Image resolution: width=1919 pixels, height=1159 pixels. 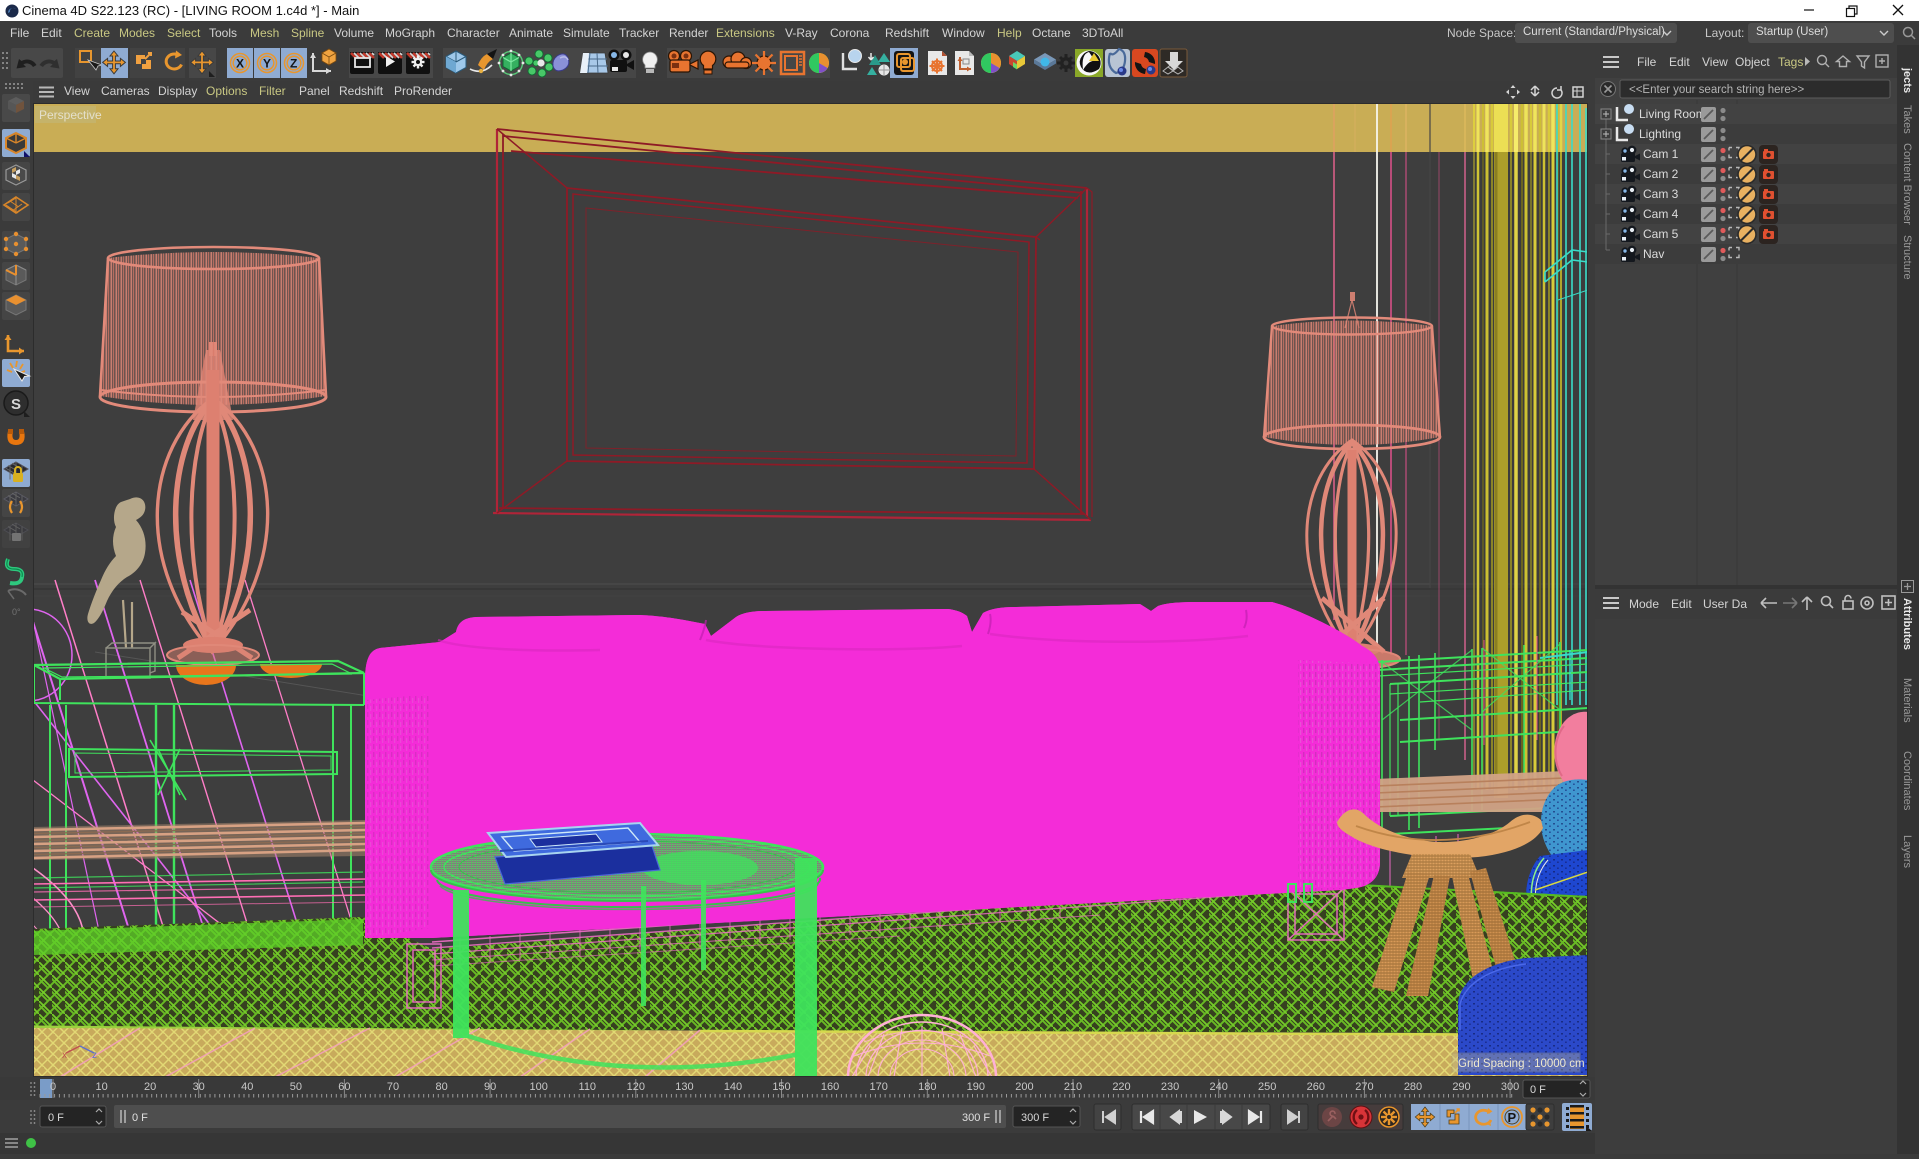 I want to click on svg-text: Cam 5, so click(x=1661, y=234).